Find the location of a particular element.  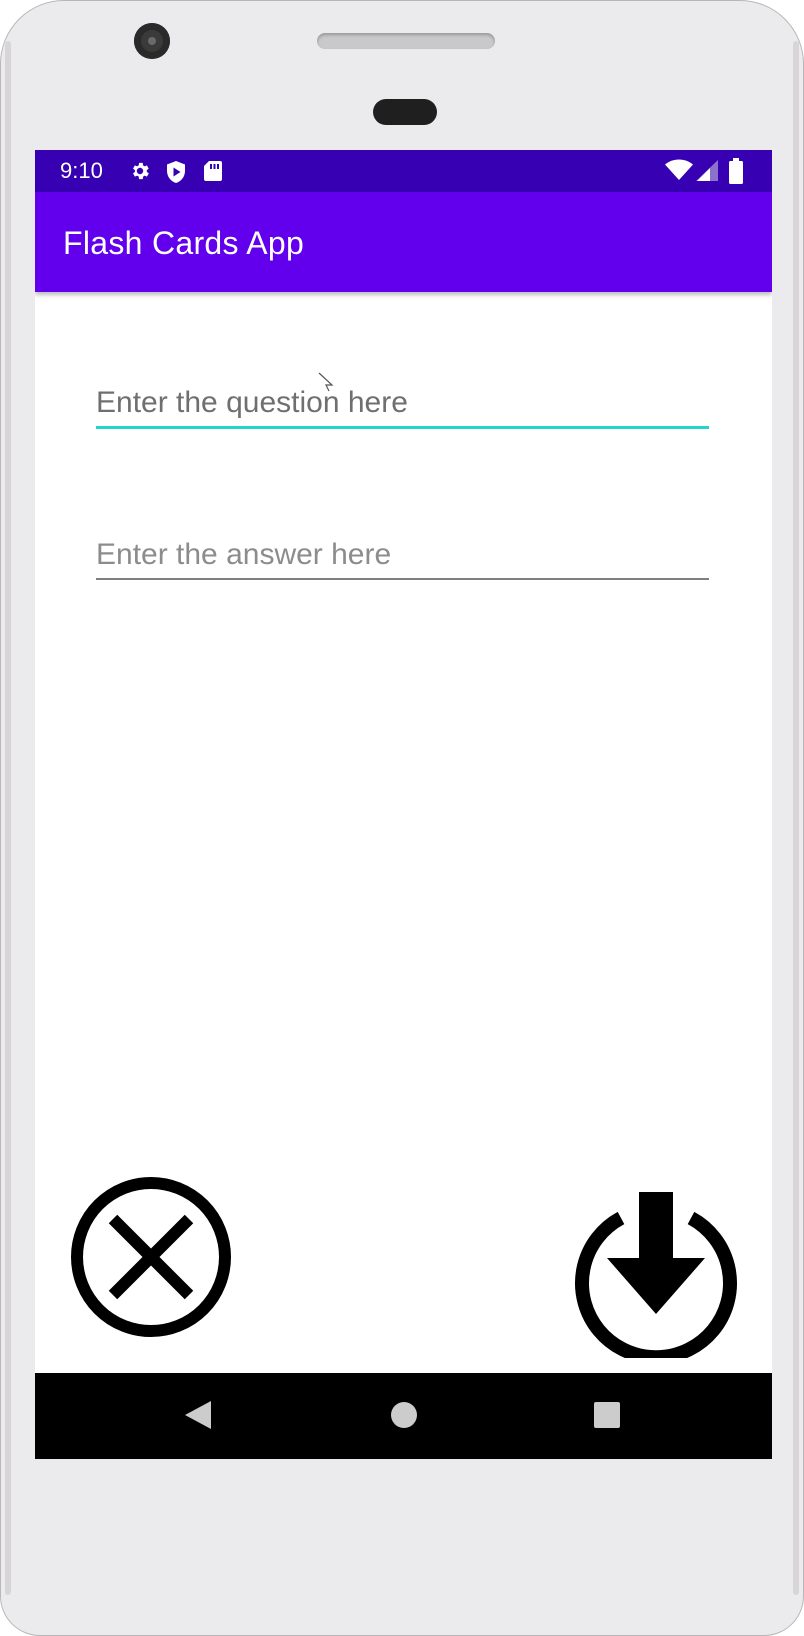

cell-signal-icon is located at coordinates (707, 172).